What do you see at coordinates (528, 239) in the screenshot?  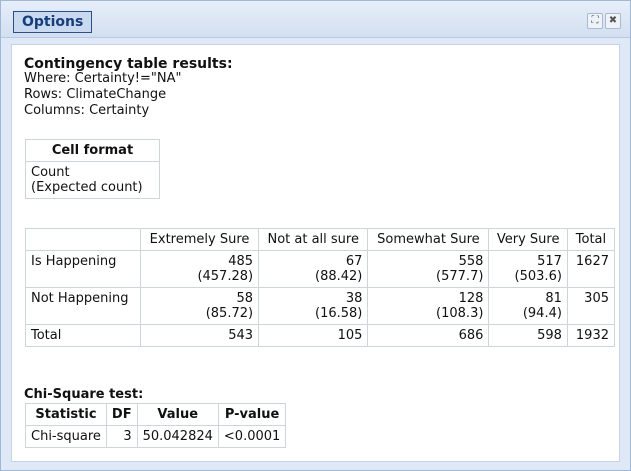 I see `column-header-very-sure: Very Sure` at bounding box center [528, 239].